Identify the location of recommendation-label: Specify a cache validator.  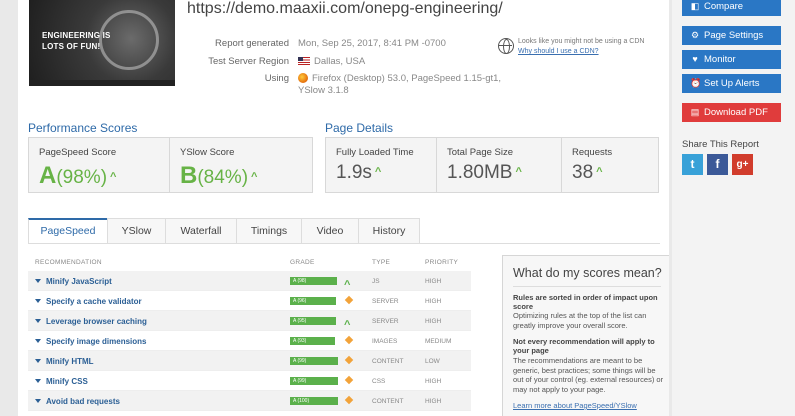
(94, 301).